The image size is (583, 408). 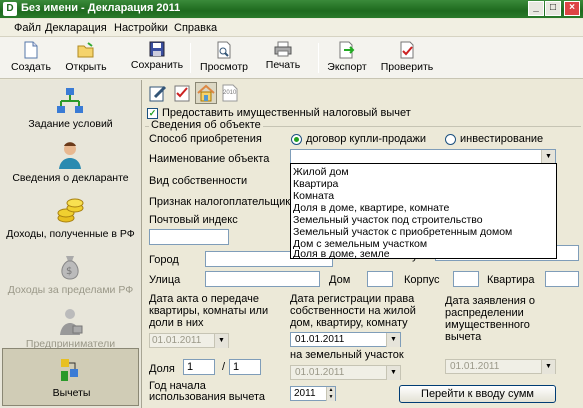 What do you see at coordinates (157, 49) in the screenshot?
I see `floppy-disk-icon` at bounding box center [157, 49].